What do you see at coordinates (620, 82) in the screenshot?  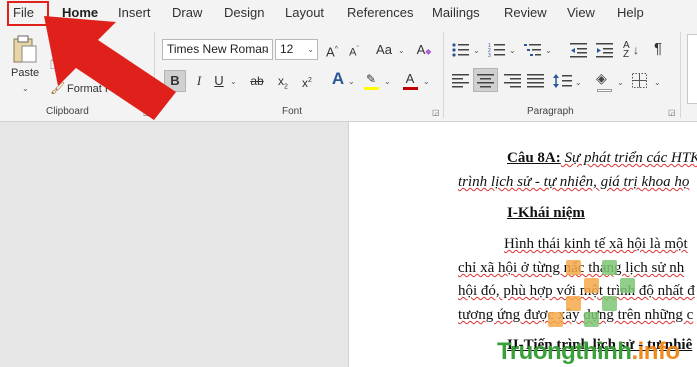 I see `shading-chevron-icon: ⌄` at bounding box center [620, 82].